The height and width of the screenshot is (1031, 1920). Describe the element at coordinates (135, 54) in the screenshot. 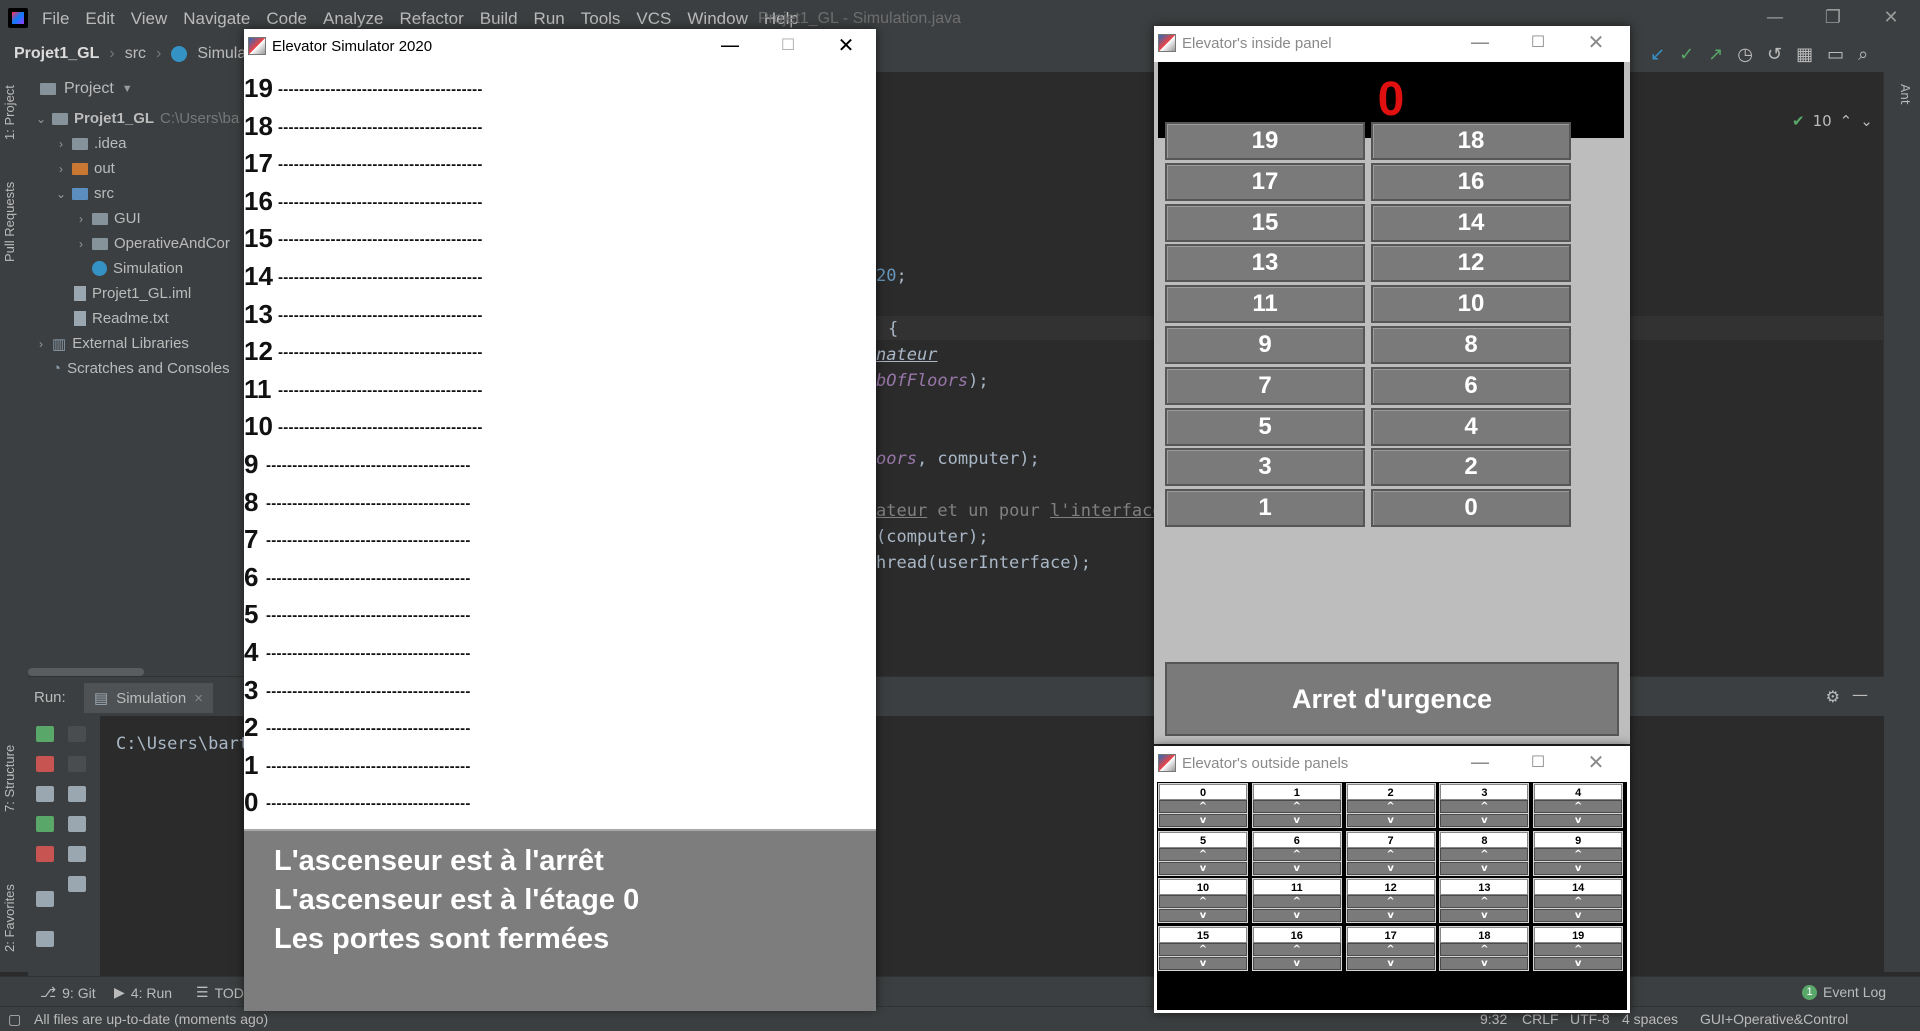

I see `breadcrumb-src: src` at that location.